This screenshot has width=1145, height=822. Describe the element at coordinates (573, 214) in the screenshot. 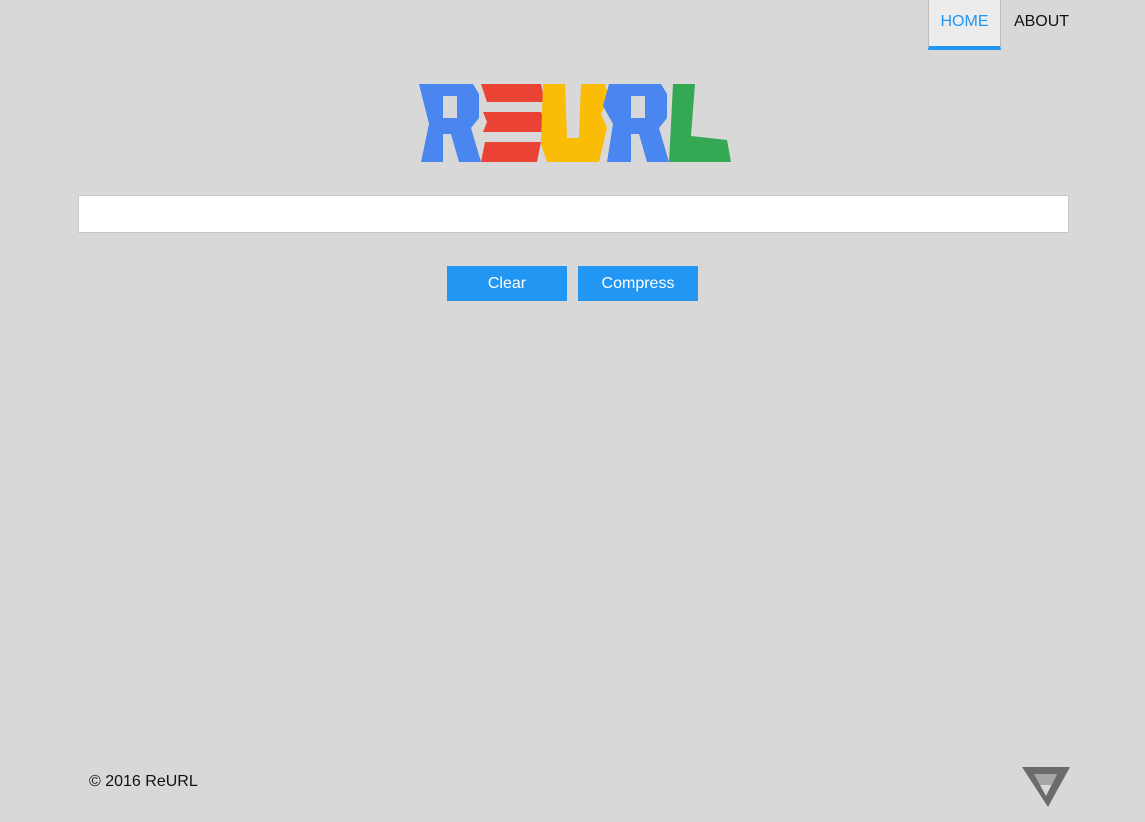

I see `url-input` at that location.